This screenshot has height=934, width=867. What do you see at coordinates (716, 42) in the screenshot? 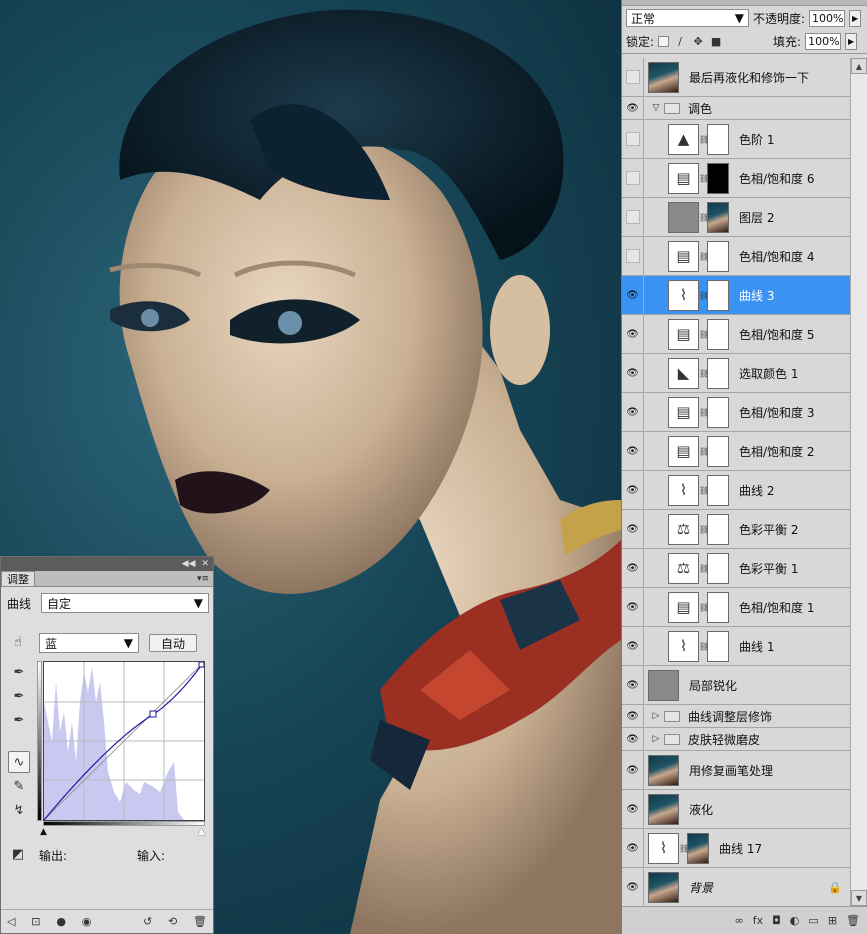
I see `lock-all-icon: ■` at bounding box center [716, 42].